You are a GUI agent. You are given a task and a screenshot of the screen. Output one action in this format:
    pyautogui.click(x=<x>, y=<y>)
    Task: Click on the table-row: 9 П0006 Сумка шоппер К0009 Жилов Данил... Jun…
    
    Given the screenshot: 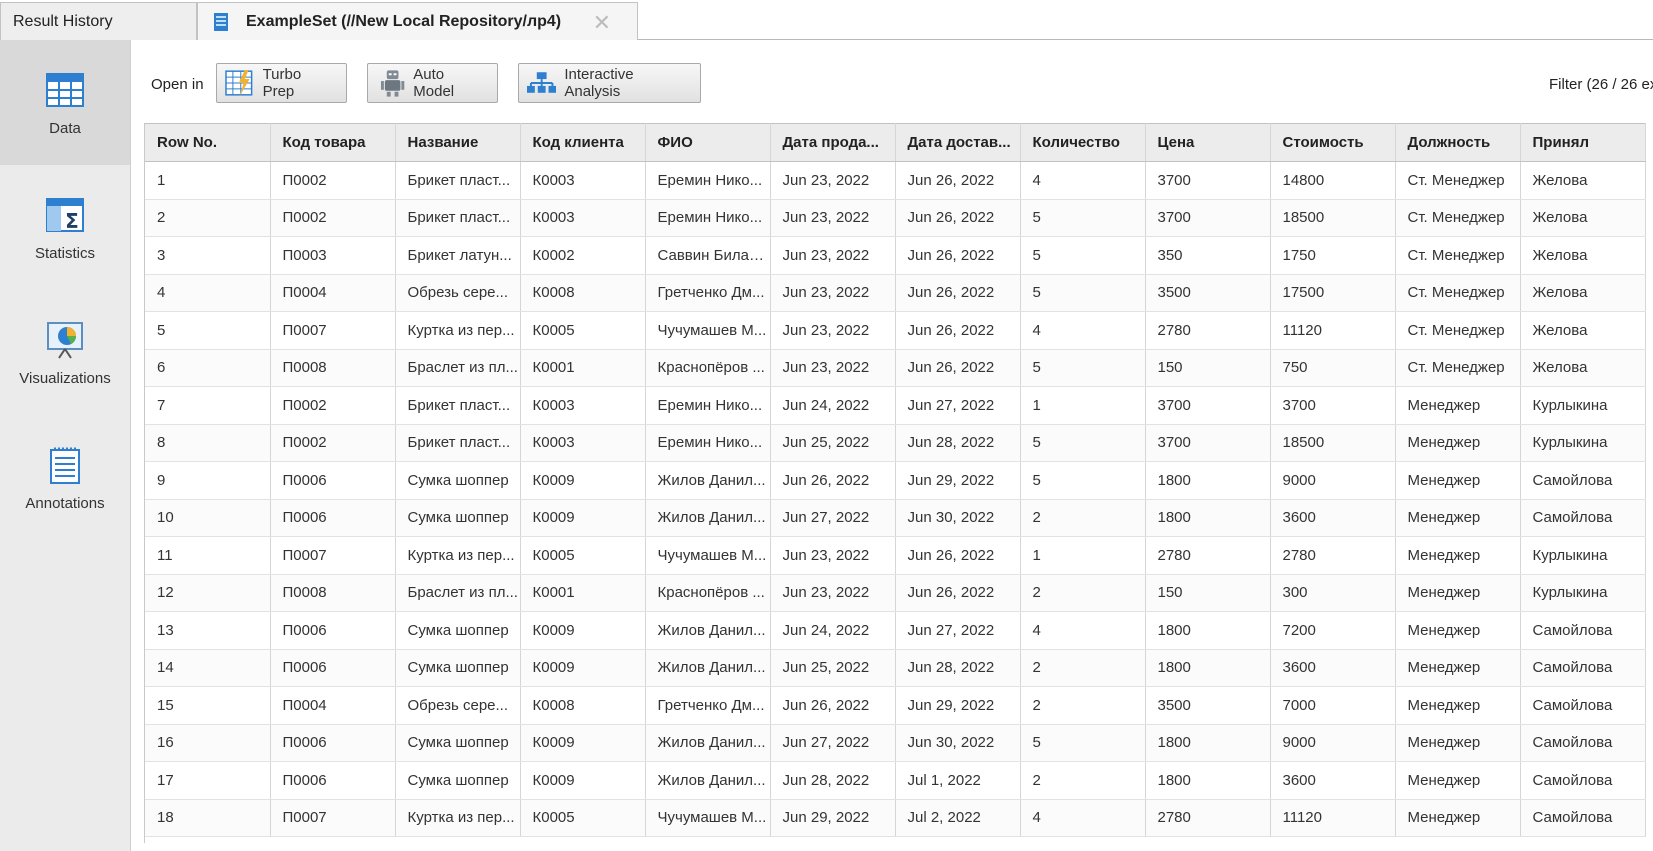 What is the action you would take?
    pyautogui.click(x=895, y=480)
    